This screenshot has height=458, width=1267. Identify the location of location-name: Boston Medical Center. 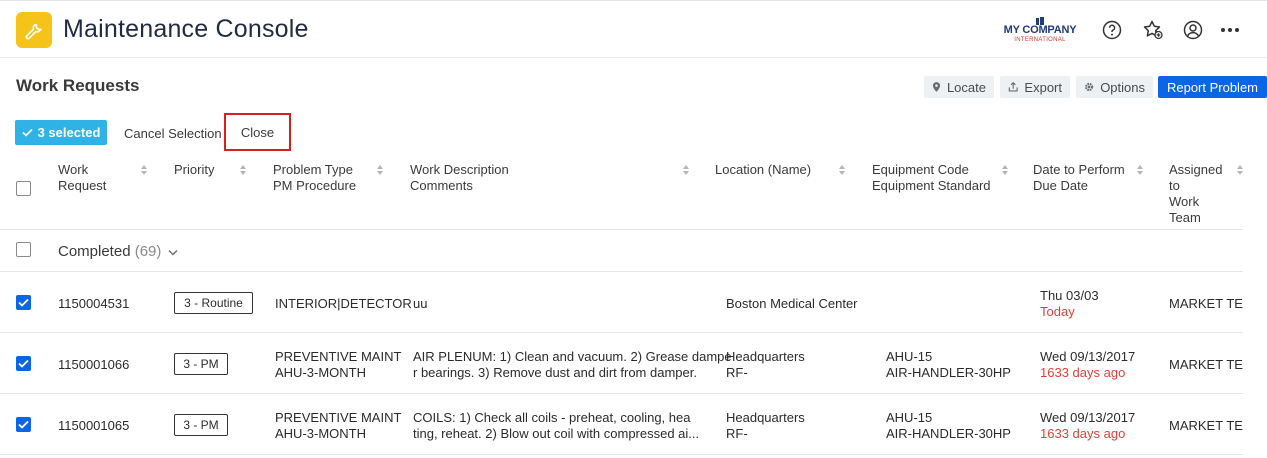
(792, 303).